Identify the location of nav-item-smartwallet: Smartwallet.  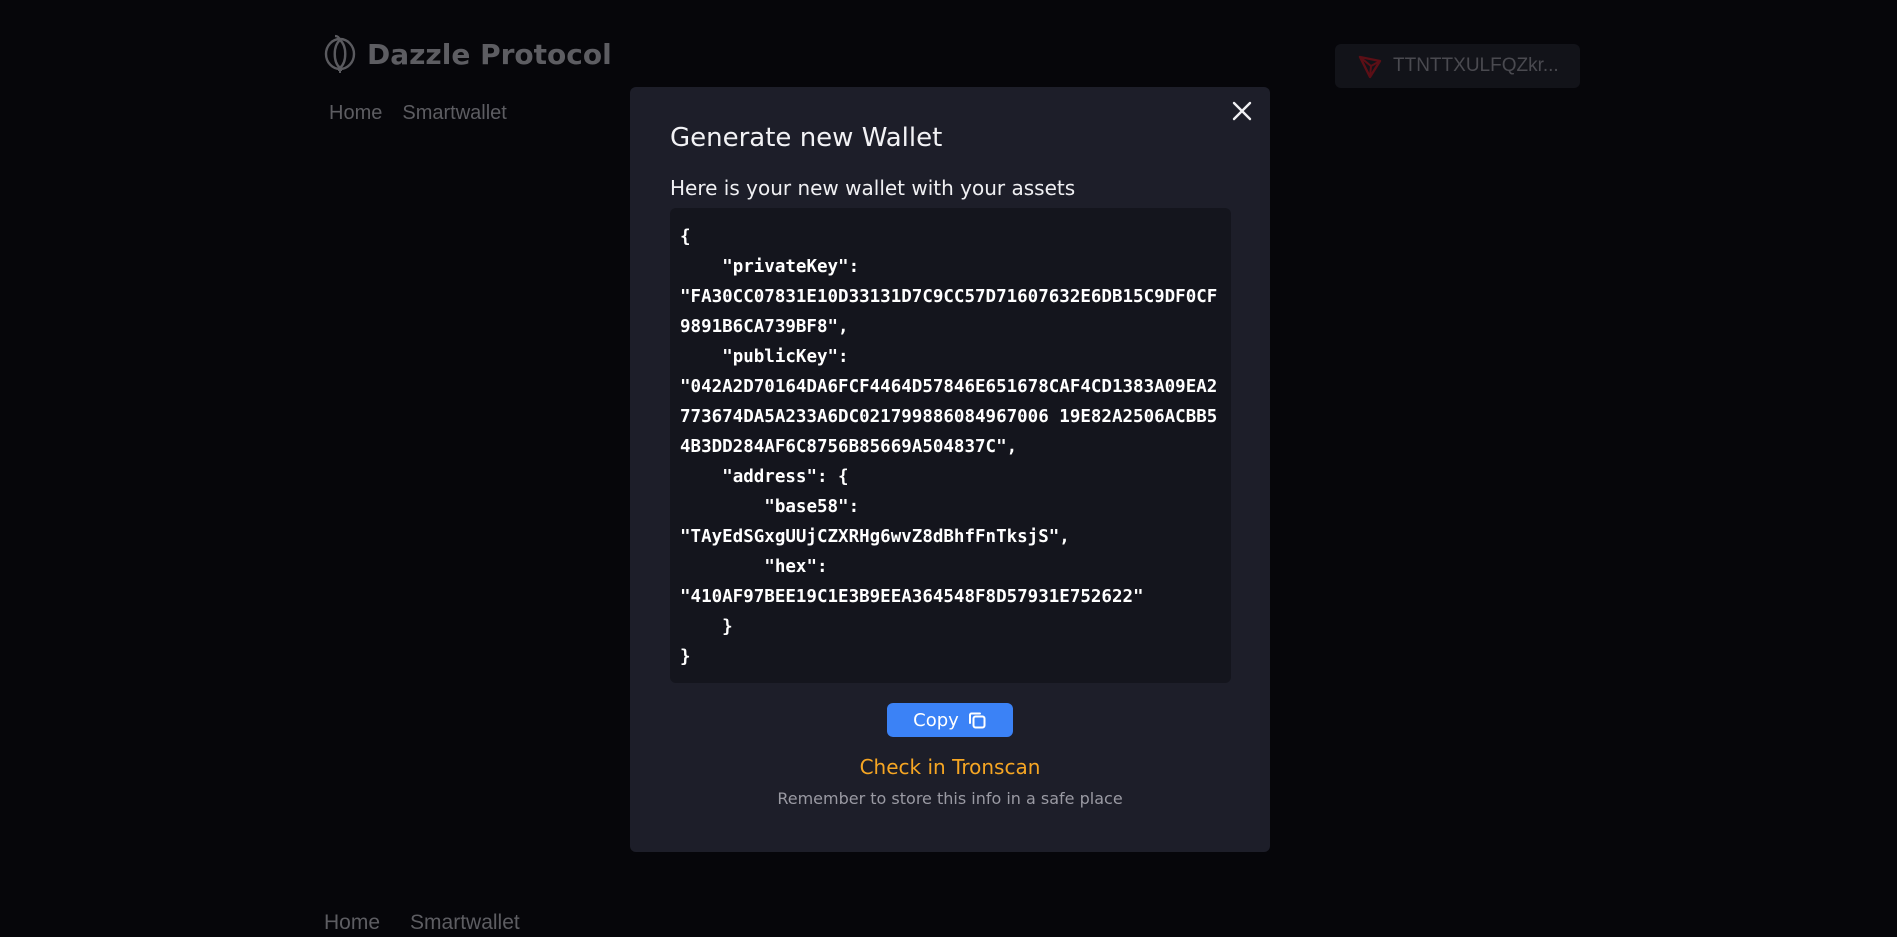
(454, 113).